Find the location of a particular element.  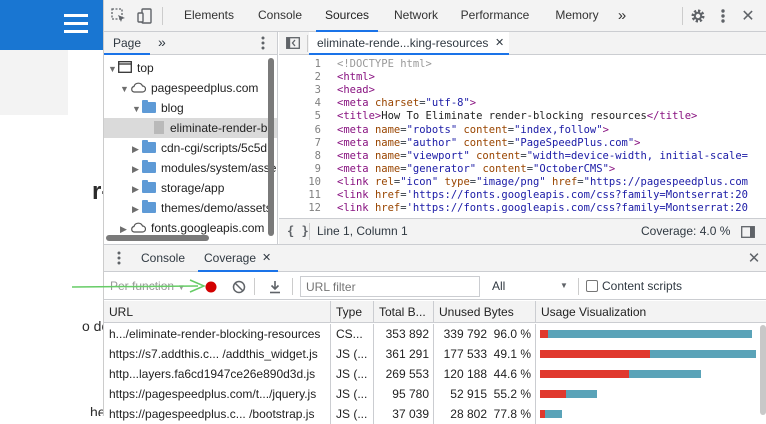

tree-item: ▼ top is located at coordinates (190, 68).